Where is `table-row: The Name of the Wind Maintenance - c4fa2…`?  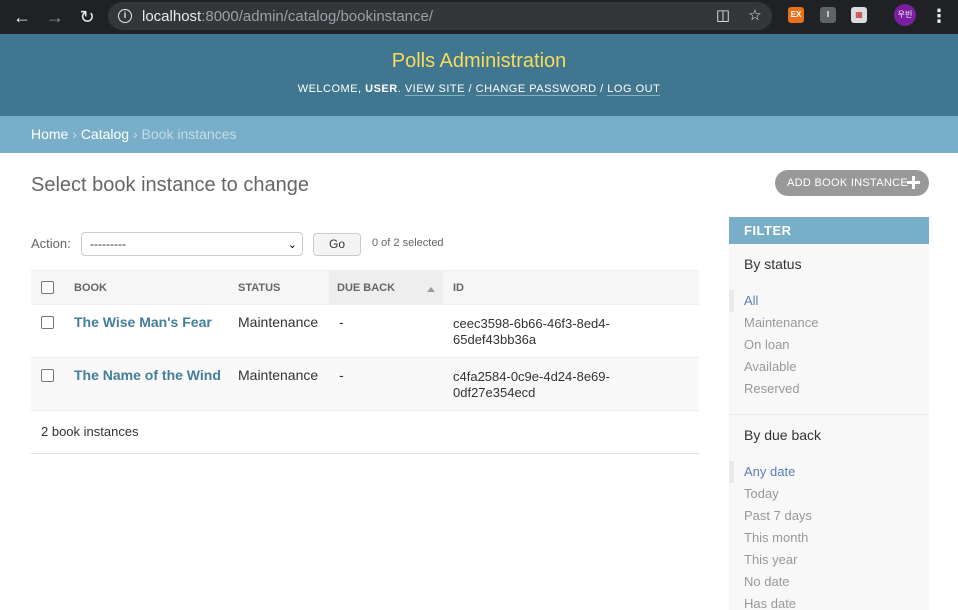
table-row: The Name of the Wind Maintenance - c4fa2… is located at coordinates (365, 384).